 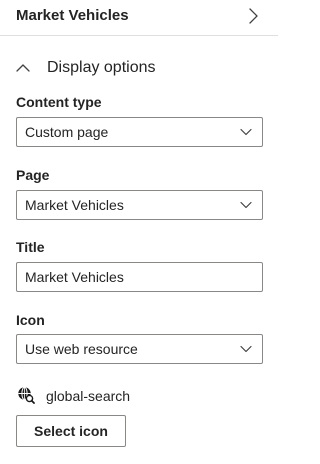 I want to click on icon-value: Use web resource, so click(x=81, y=349).